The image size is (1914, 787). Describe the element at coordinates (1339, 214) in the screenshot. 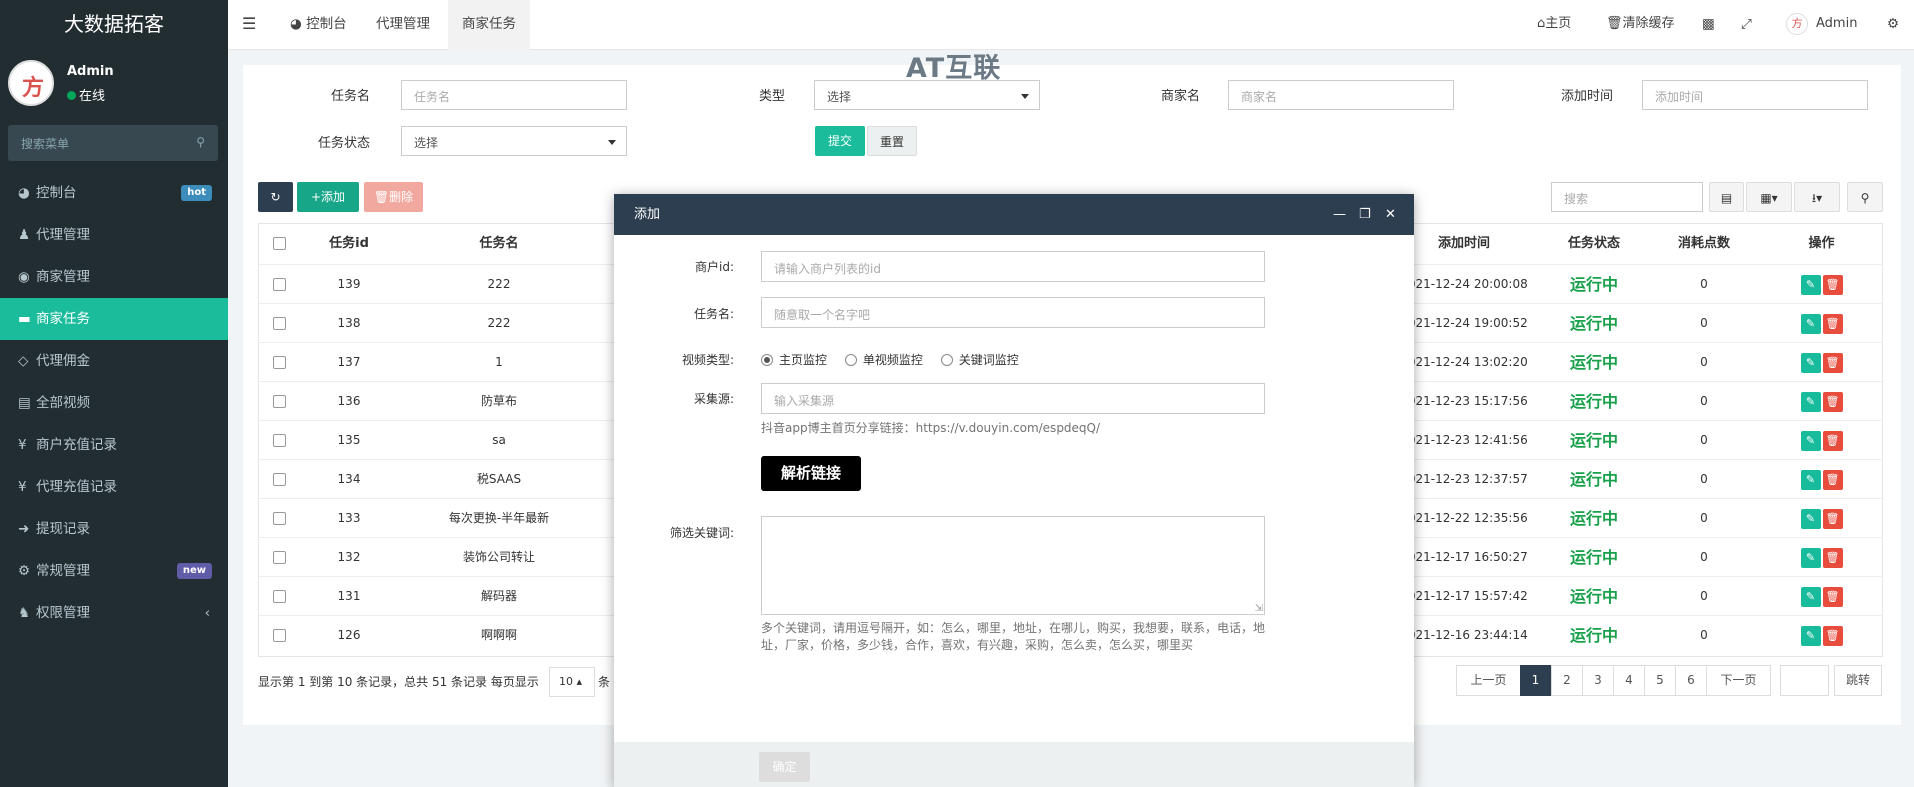

I see `minimize-icon: —` at that location.